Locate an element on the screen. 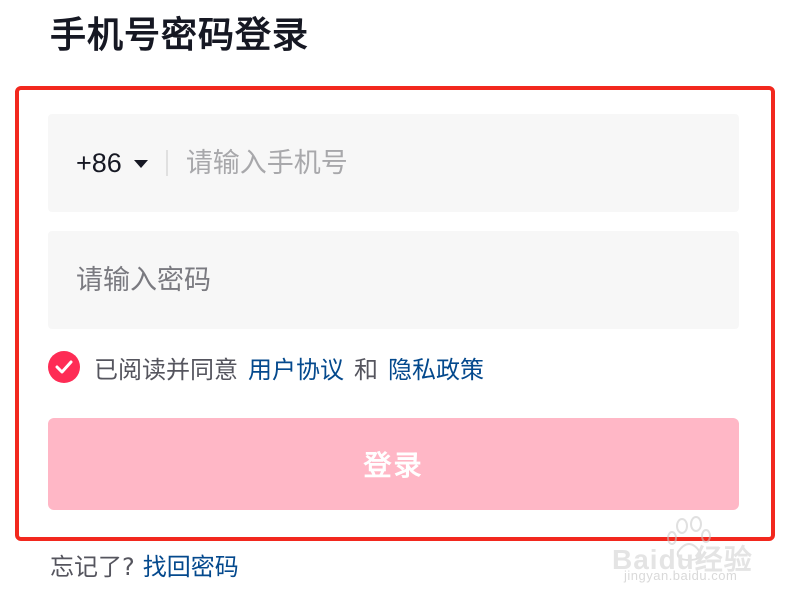  country-code-selector: +86 is located at coordinates (112, 163).